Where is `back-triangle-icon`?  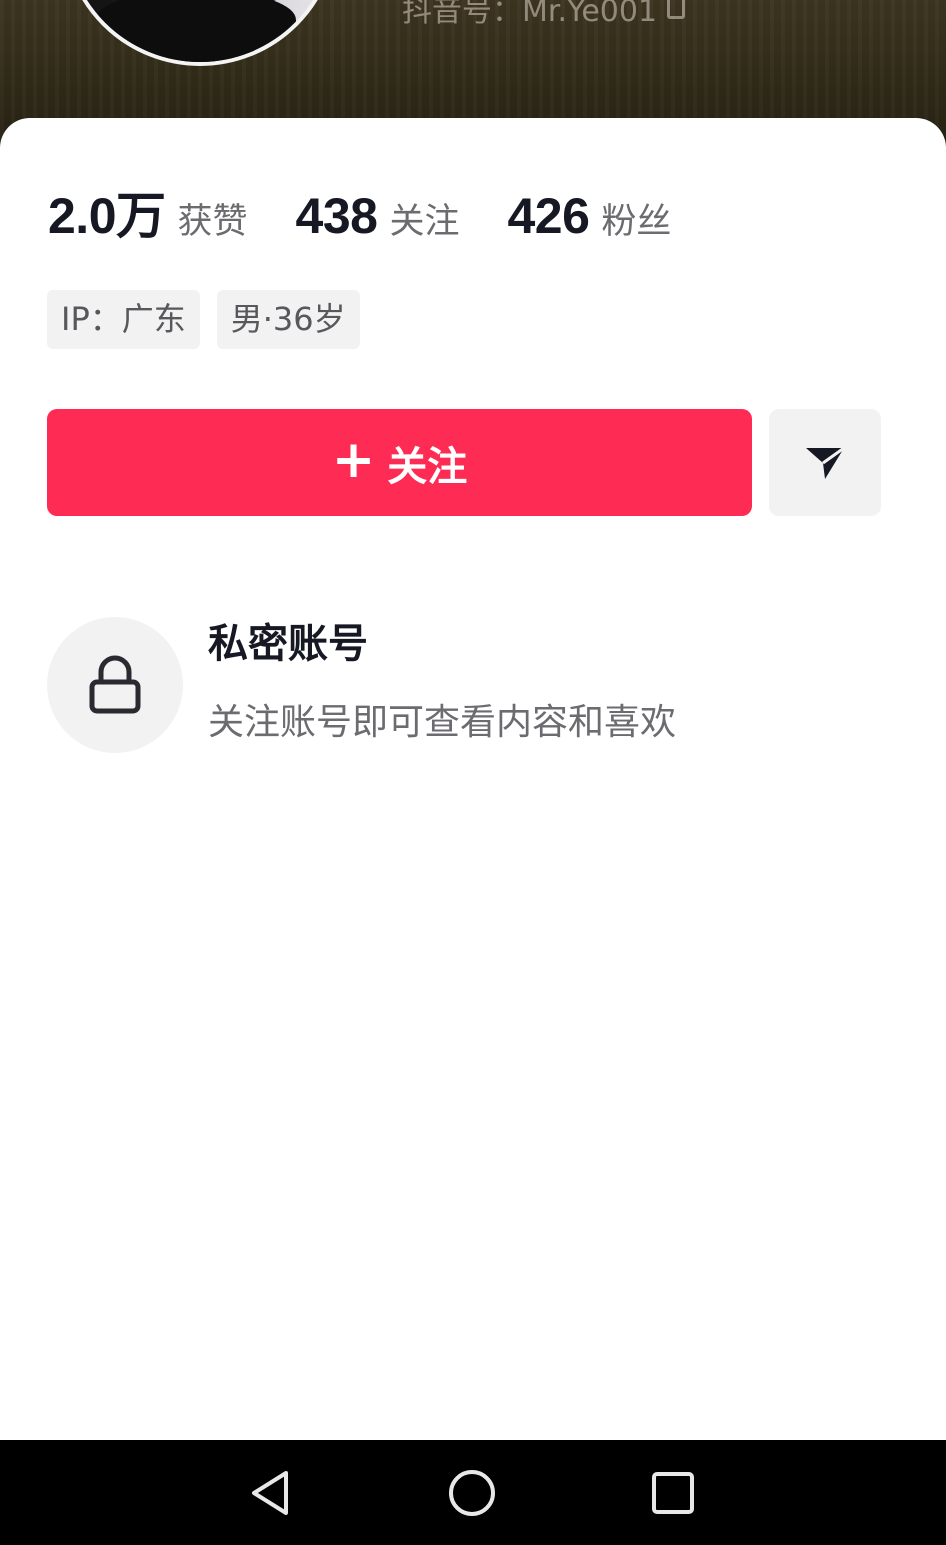
back-triangle-icon is located at coordinates (270, 1493).